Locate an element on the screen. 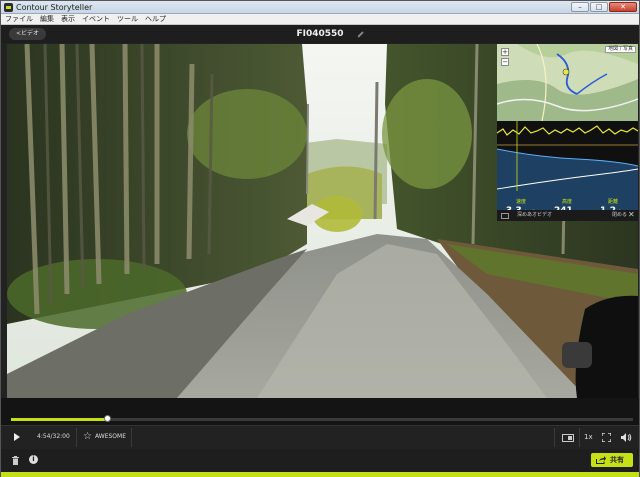 Image resolution: width=640 pixels, height=477 pixels. trash-icon is located at coordinates (15, 460).